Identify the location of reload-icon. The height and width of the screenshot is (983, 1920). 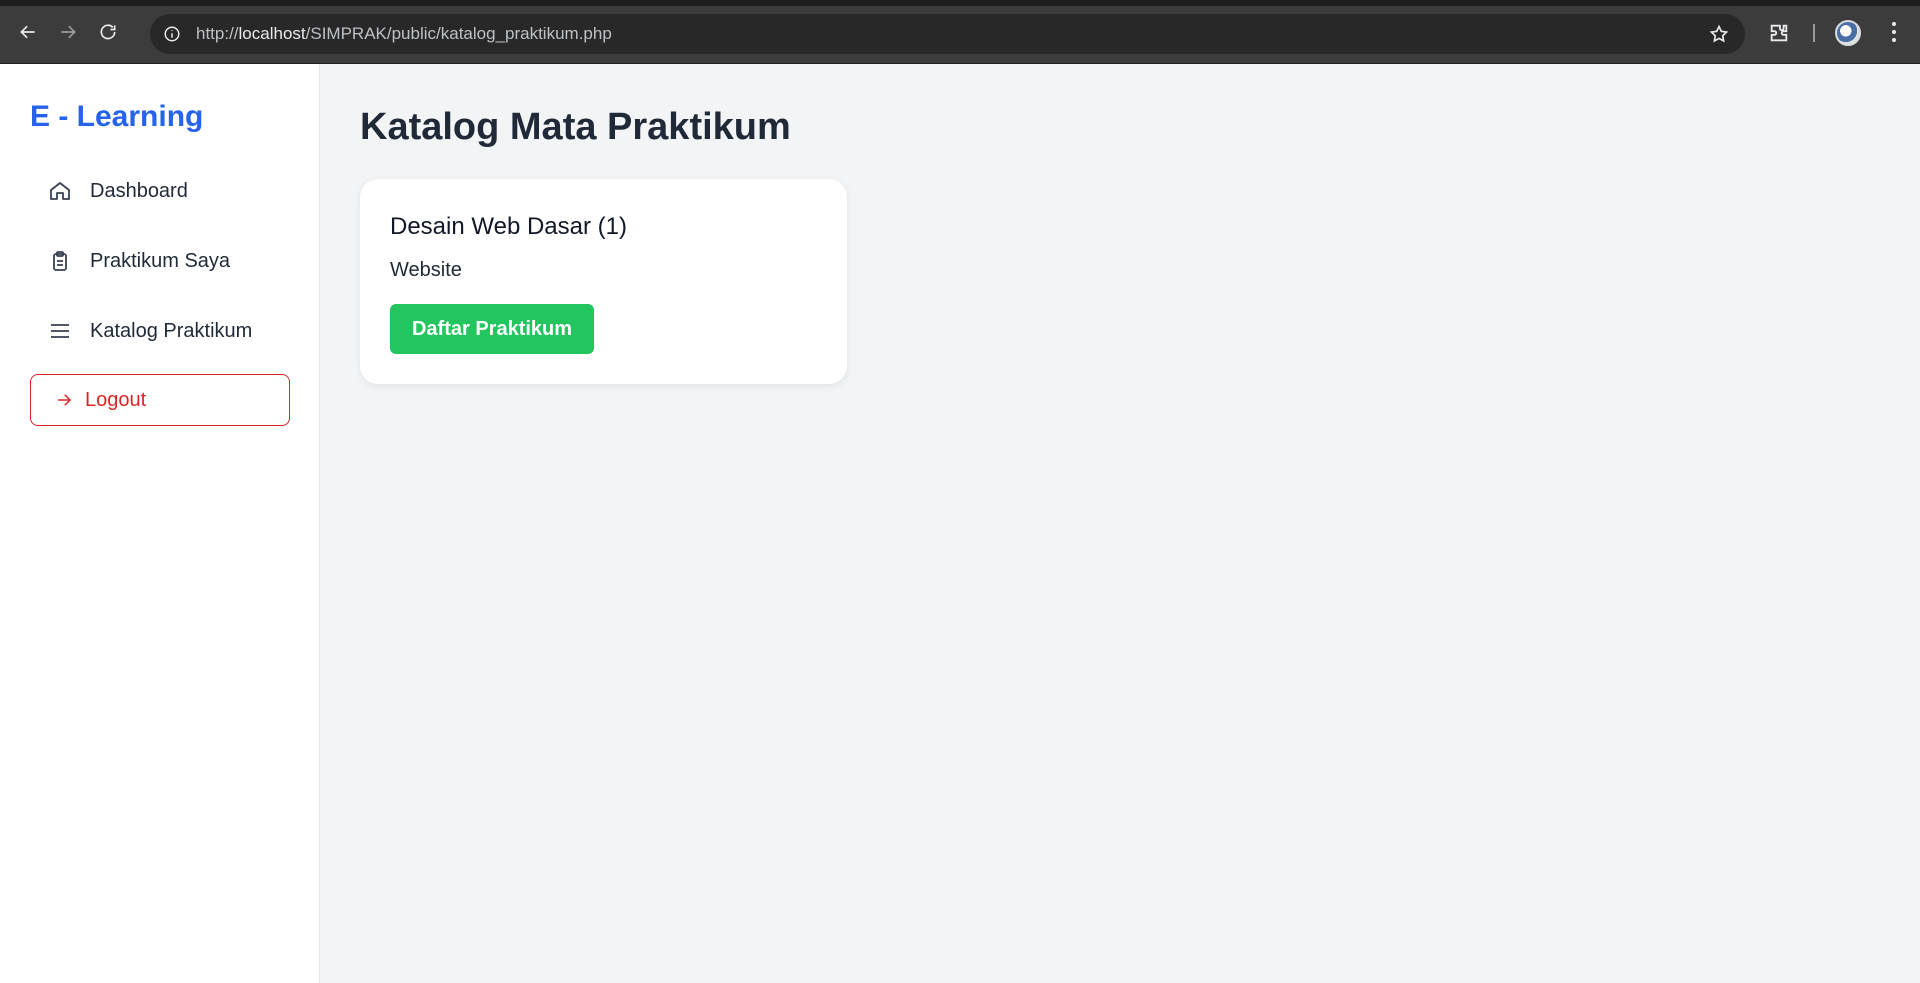
(108, 32).